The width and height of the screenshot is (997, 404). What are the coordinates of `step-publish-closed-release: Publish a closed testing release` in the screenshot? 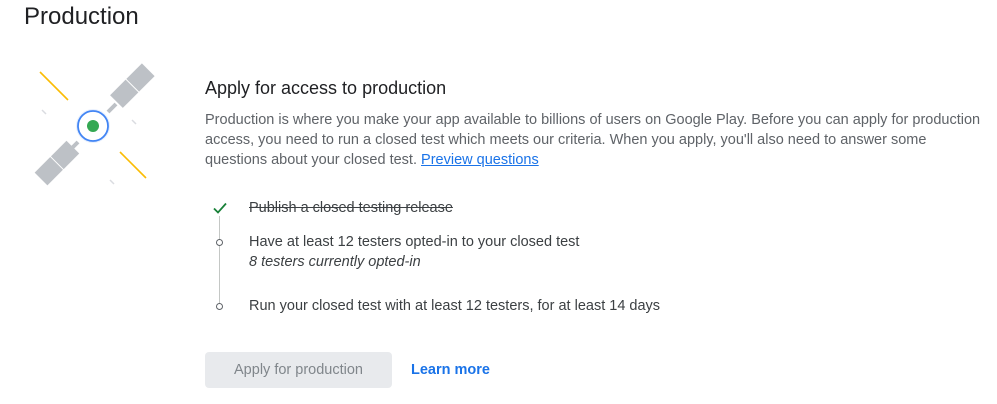 It's located at (600, 215).